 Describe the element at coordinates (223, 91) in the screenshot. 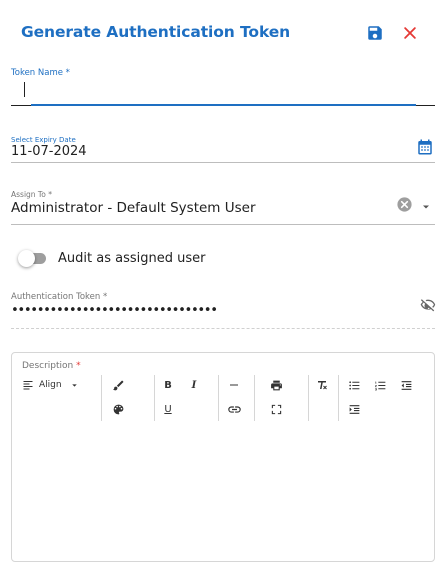

I see `token-name-input` at that location.